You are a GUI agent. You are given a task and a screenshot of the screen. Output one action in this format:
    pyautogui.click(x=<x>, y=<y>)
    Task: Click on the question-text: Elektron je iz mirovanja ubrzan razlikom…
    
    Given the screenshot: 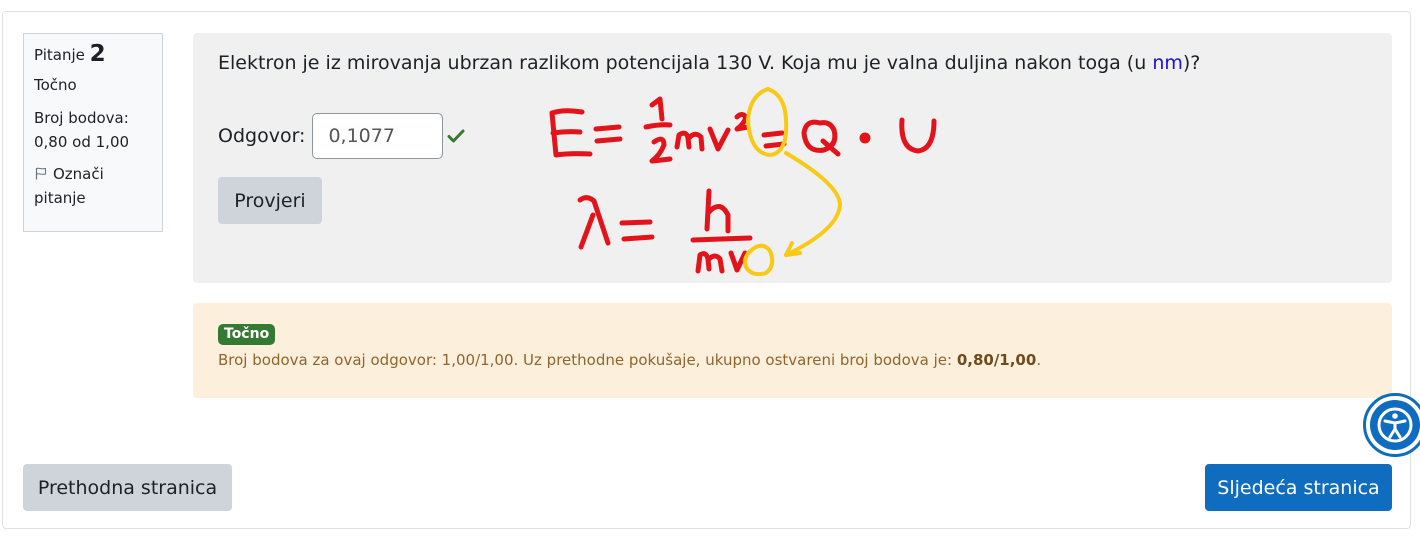 What is the action you would take?
    pyautogui.click(x=792, y=63)
    